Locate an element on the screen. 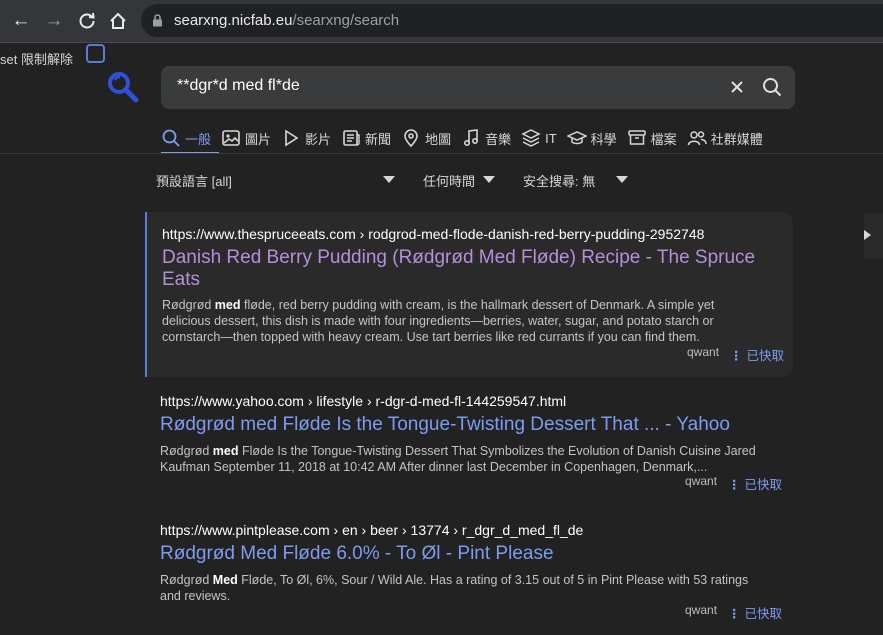  image-icon is located at coordinates (231, 138).